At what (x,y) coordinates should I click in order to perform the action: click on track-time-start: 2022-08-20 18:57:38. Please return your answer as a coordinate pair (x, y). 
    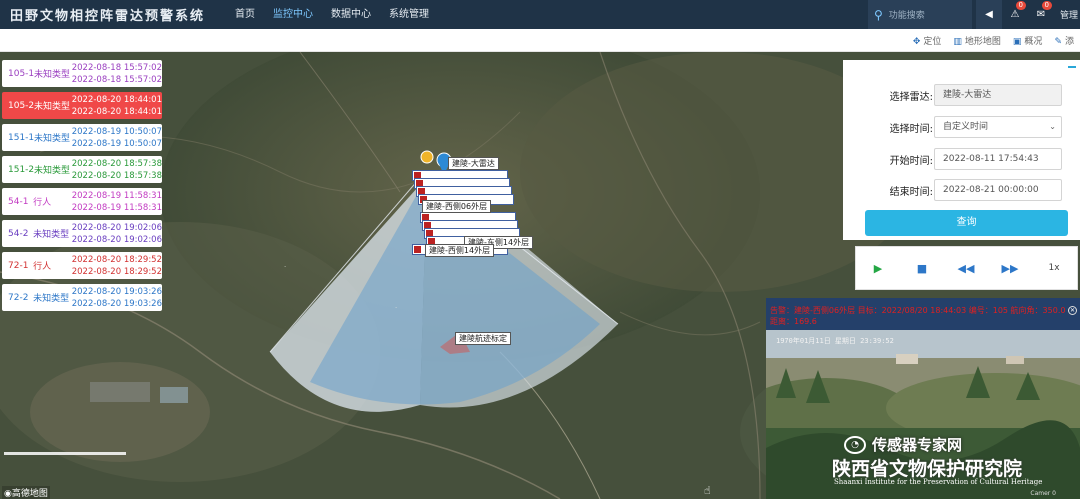
    Looking at the image, I should click on (116, 163).